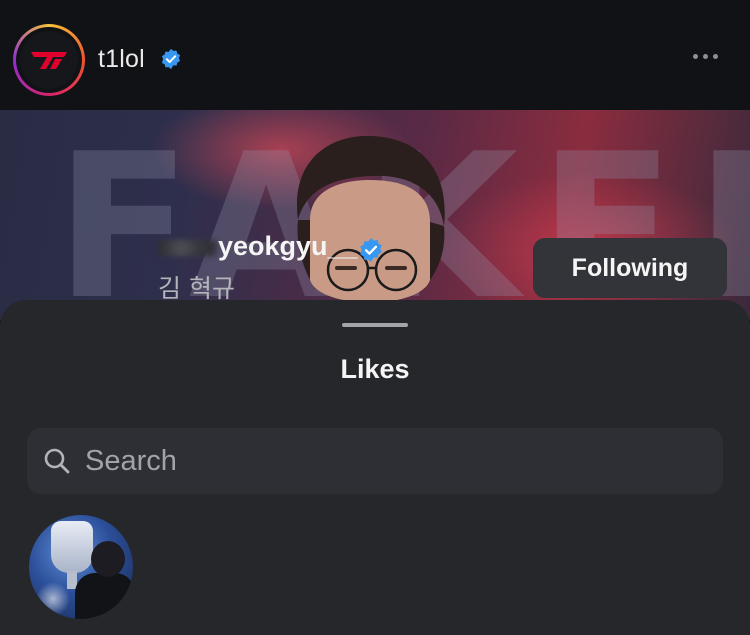 The image size is (750, 635). Describe the element at coordinates (187, 247) in the screenshot. I see `redaction-blur` at that location.